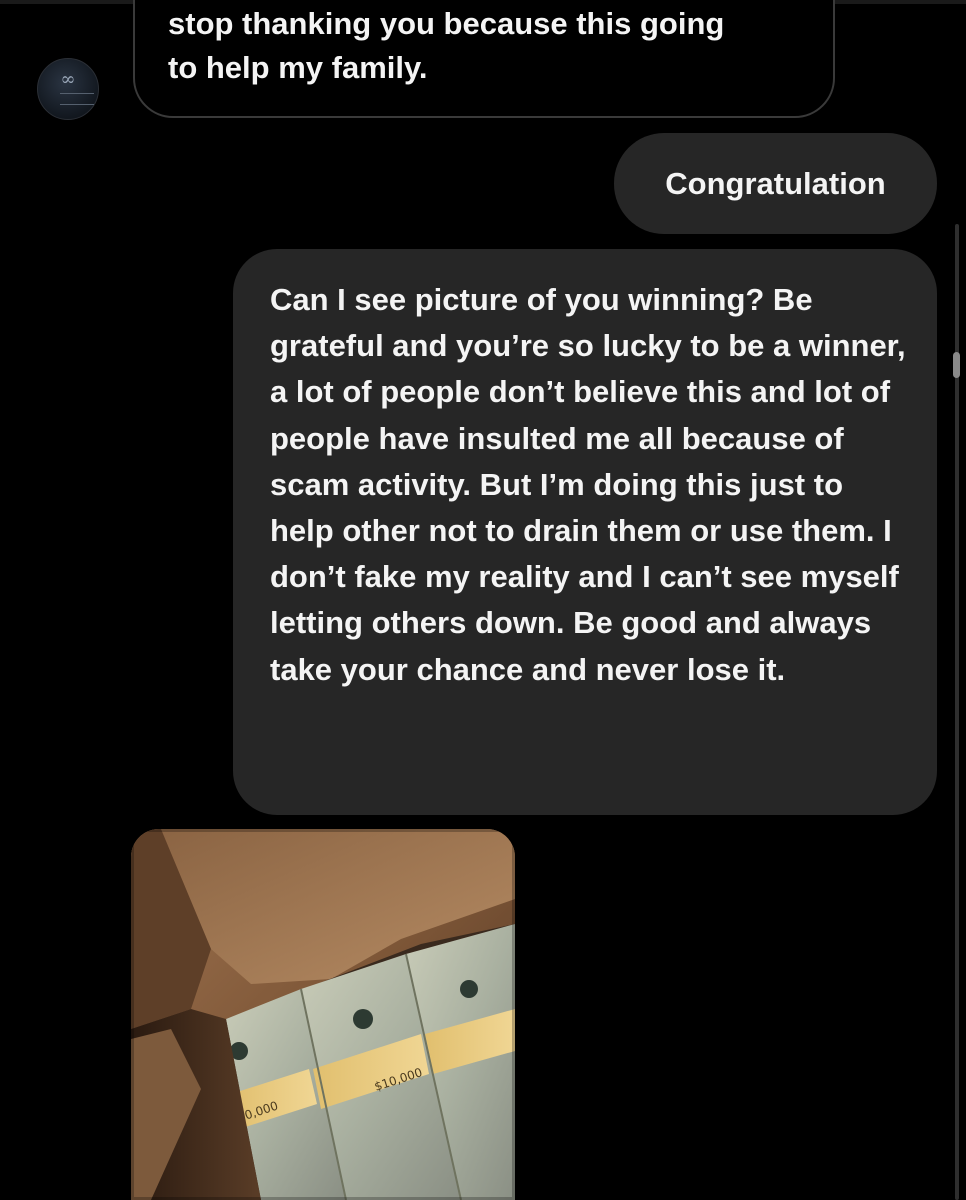 This screenshot has height=1200, width=966. I want to click on image-attachment: $10,000 10,000, so click(323, 1014).